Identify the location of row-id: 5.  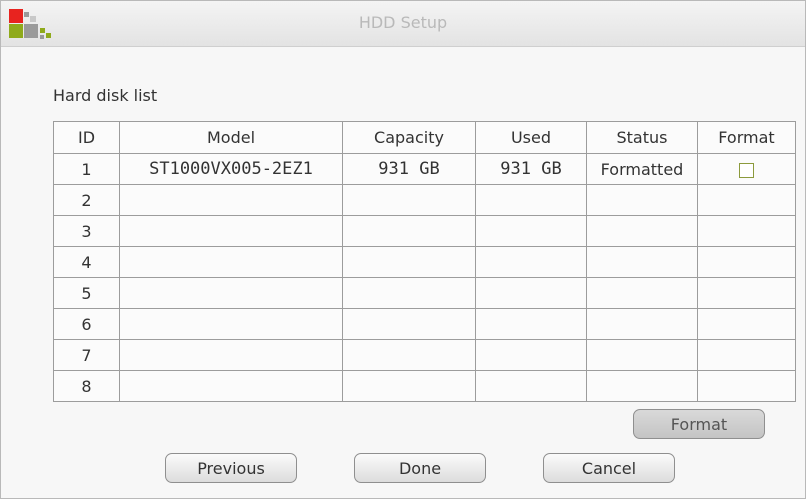
(86, 293).